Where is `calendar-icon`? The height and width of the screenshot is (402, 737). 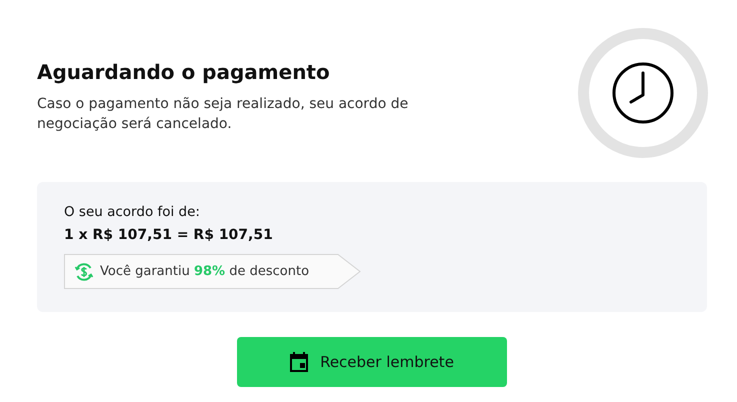
calendar-icon is located at coordinates (299, 362).